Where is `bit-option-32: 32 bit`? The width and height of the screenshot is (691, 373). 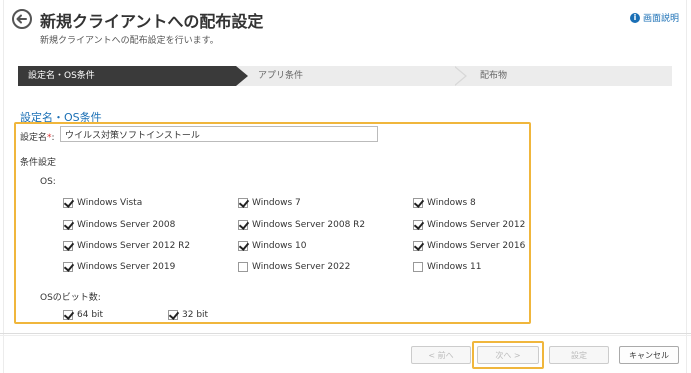 bit-option-32: 32 bit is located at coordinates (188, 315).